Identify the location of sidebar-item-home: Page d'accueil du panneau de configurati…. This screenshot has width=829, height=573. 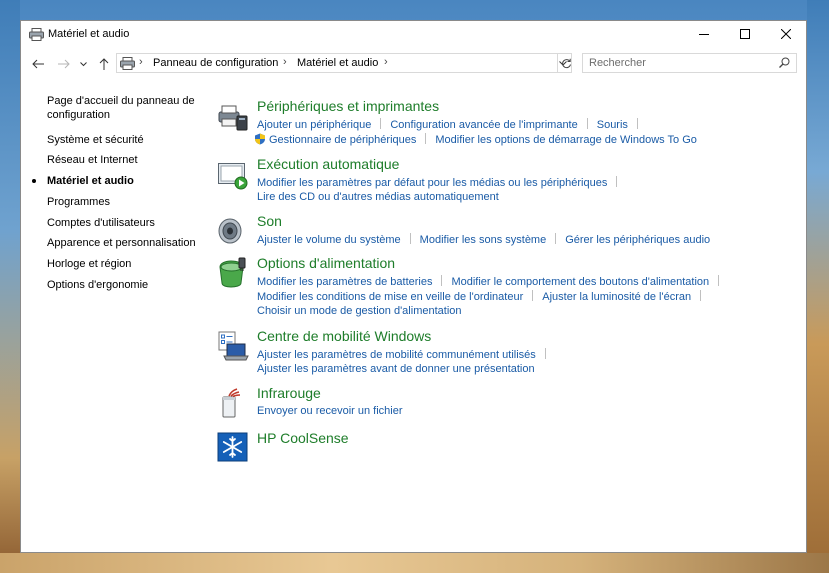
(127, 108).